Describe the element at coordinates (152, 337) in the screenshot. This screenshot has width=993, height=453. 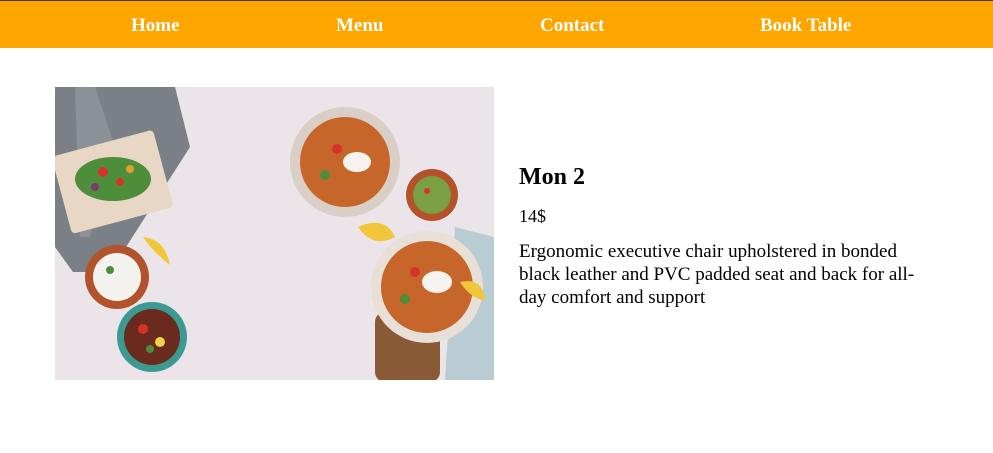
I see `bean-mix` at that location.